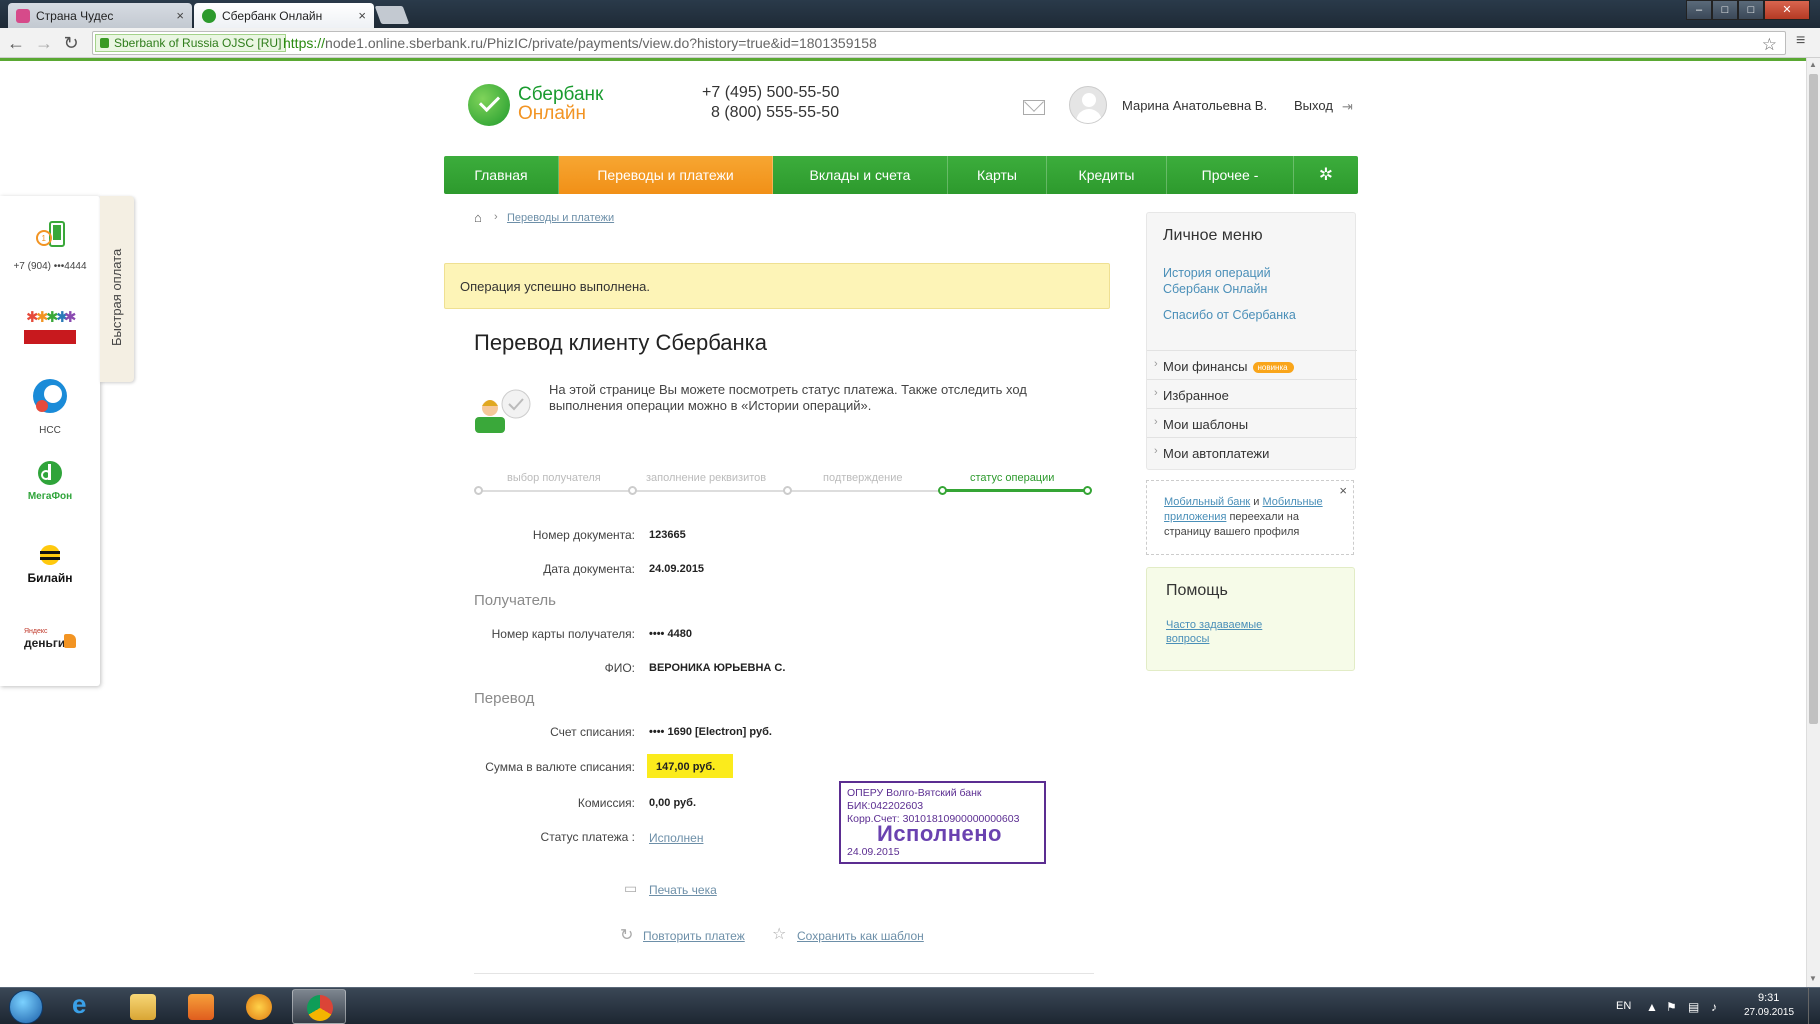 This screenshot has height=1024, width=1820. I want to click on logout-icon: ⇥, so click(1347, 107).